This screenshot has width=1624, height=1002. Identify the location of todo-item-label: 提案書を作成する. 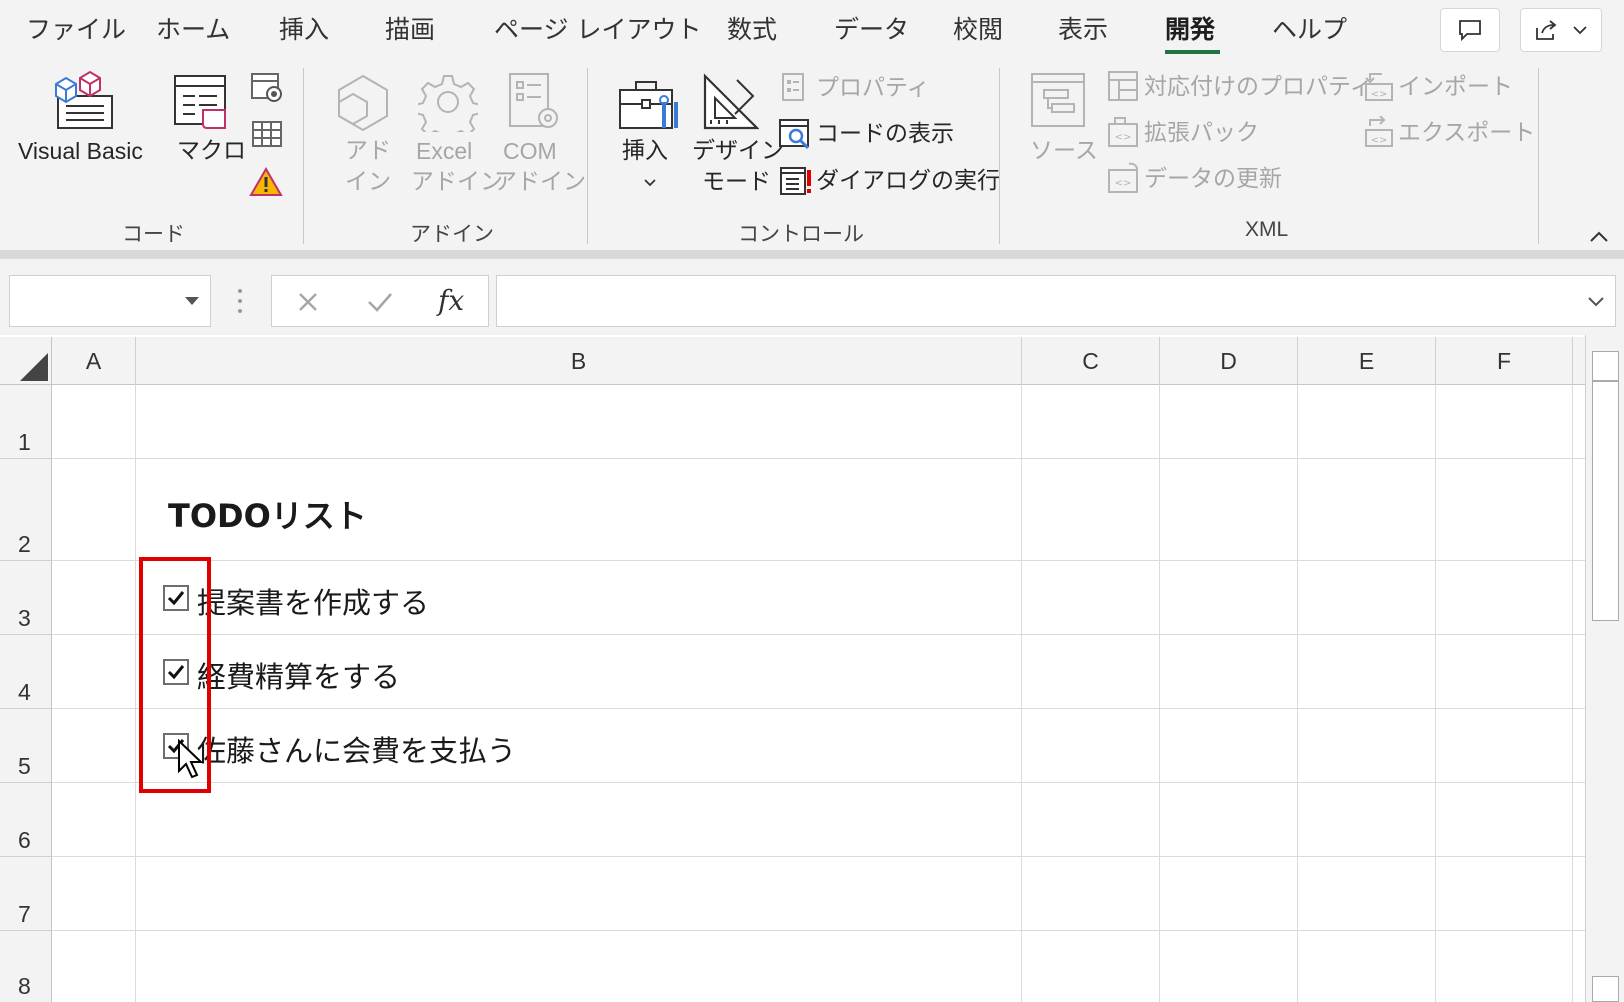
(313, 603).